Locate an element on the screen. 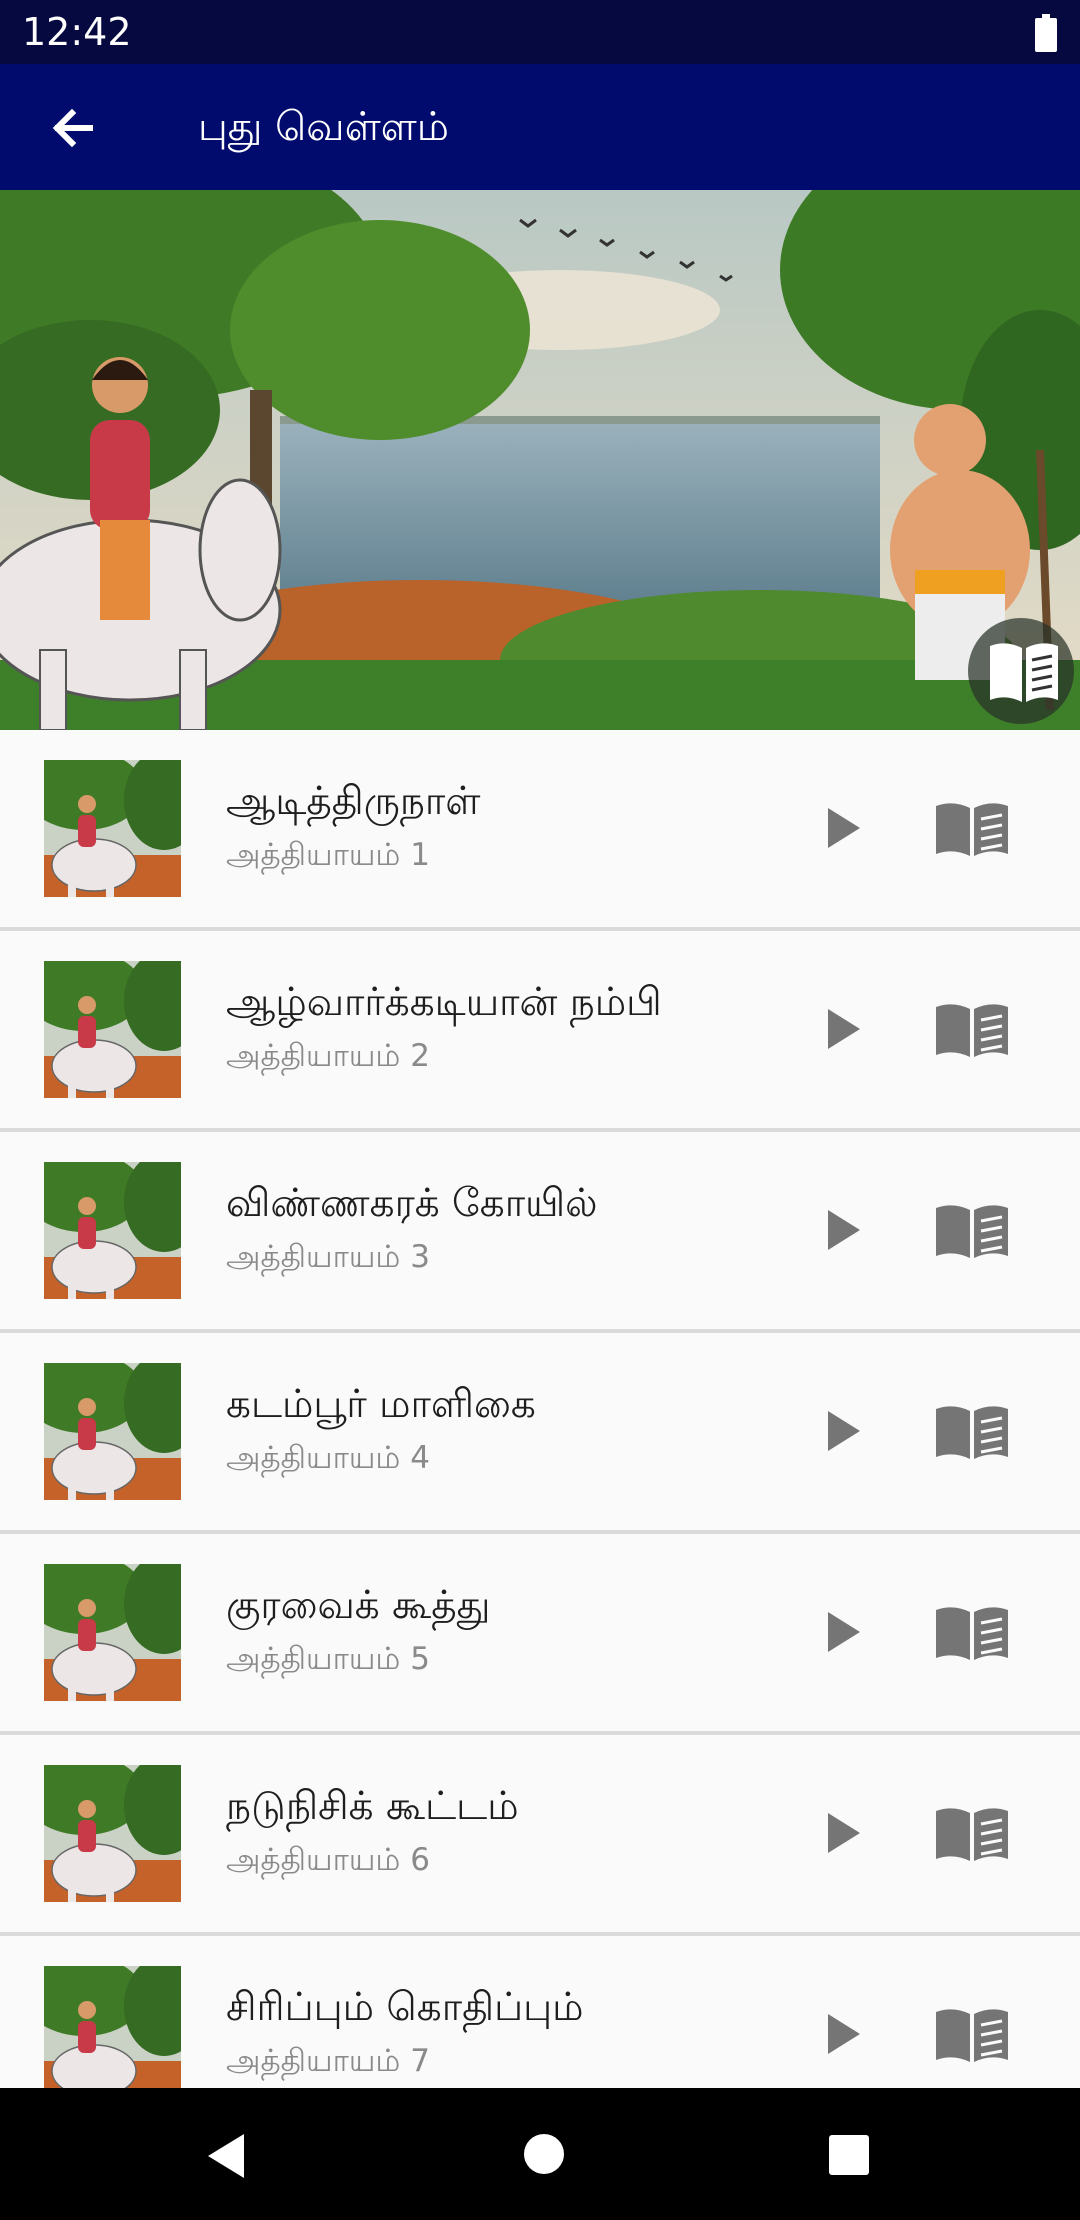 Image resolution: width=1080 pixels, height=2220 pixels. chapter-title: விண்ணகரக் கோயில் is located at coordinates (412, 1203).